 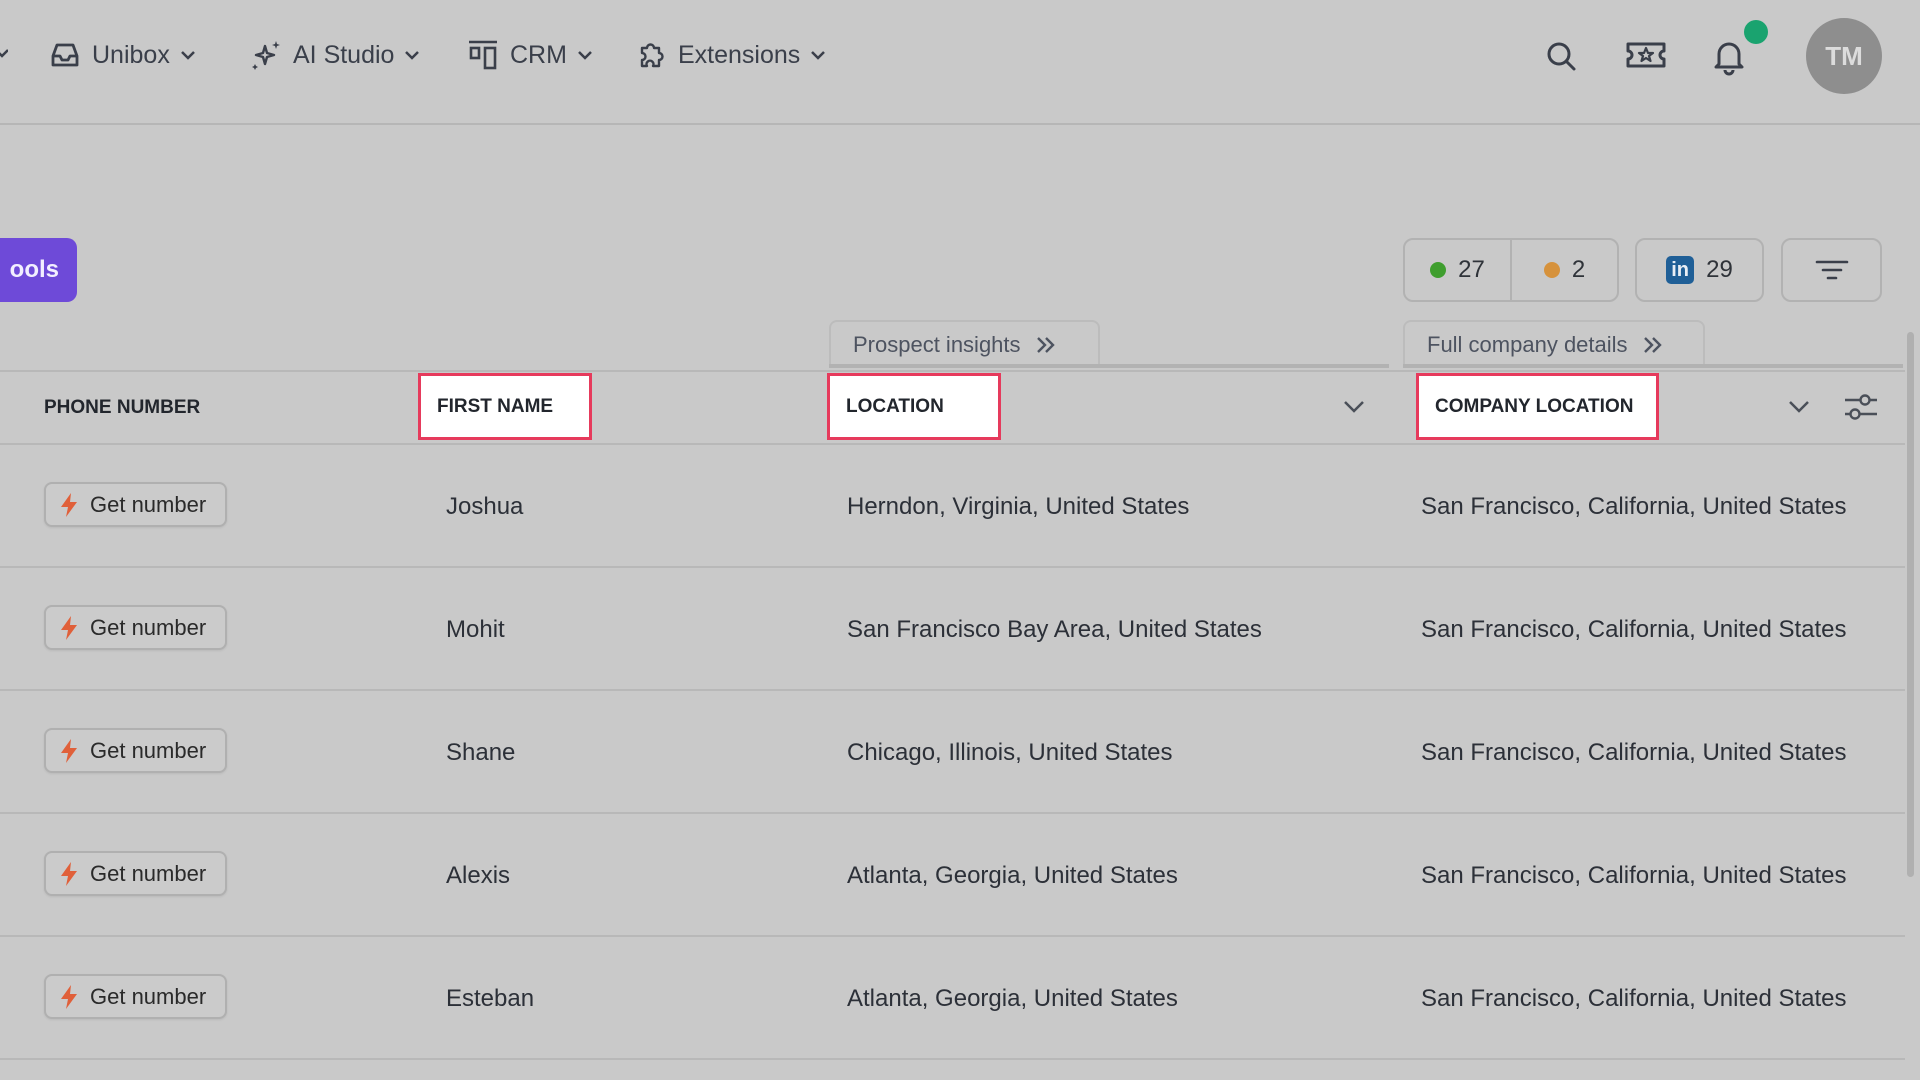 I want to click on notification-badge, so click(x=1756, y=32).